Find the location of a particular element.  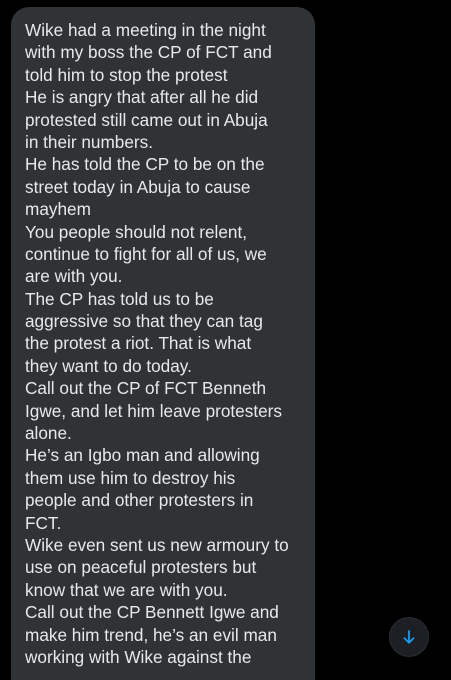

message-line: FCT. is located at coordinates (43, 522).